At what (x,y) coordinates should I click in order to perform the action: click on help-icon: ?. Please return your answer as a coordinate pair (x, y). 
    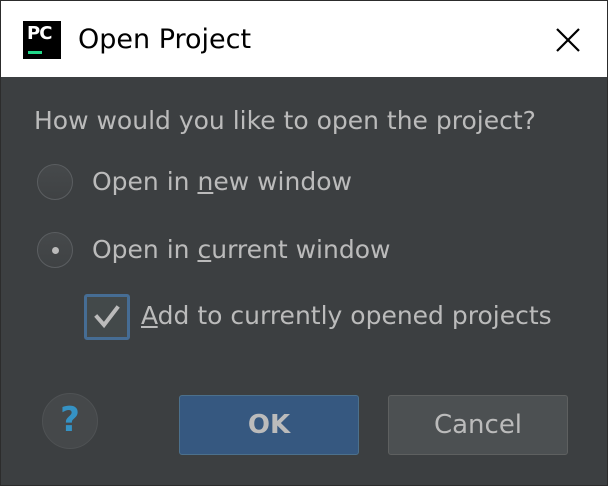
    Looking at the image, I should click on (70, 420).